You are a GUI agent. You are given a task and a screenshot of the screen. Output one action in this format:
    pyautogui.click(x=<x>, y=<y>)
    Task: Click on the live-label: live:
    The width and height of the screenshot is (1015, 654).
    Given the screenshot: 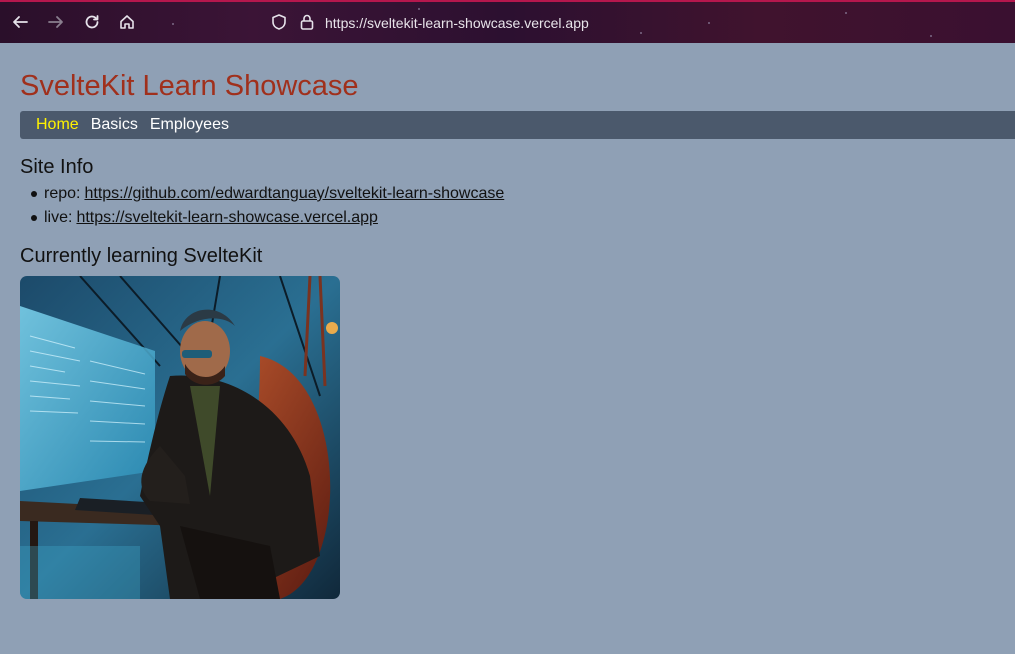 What is the action you would take?
    pyautogui.click(x=58, y=217)
    